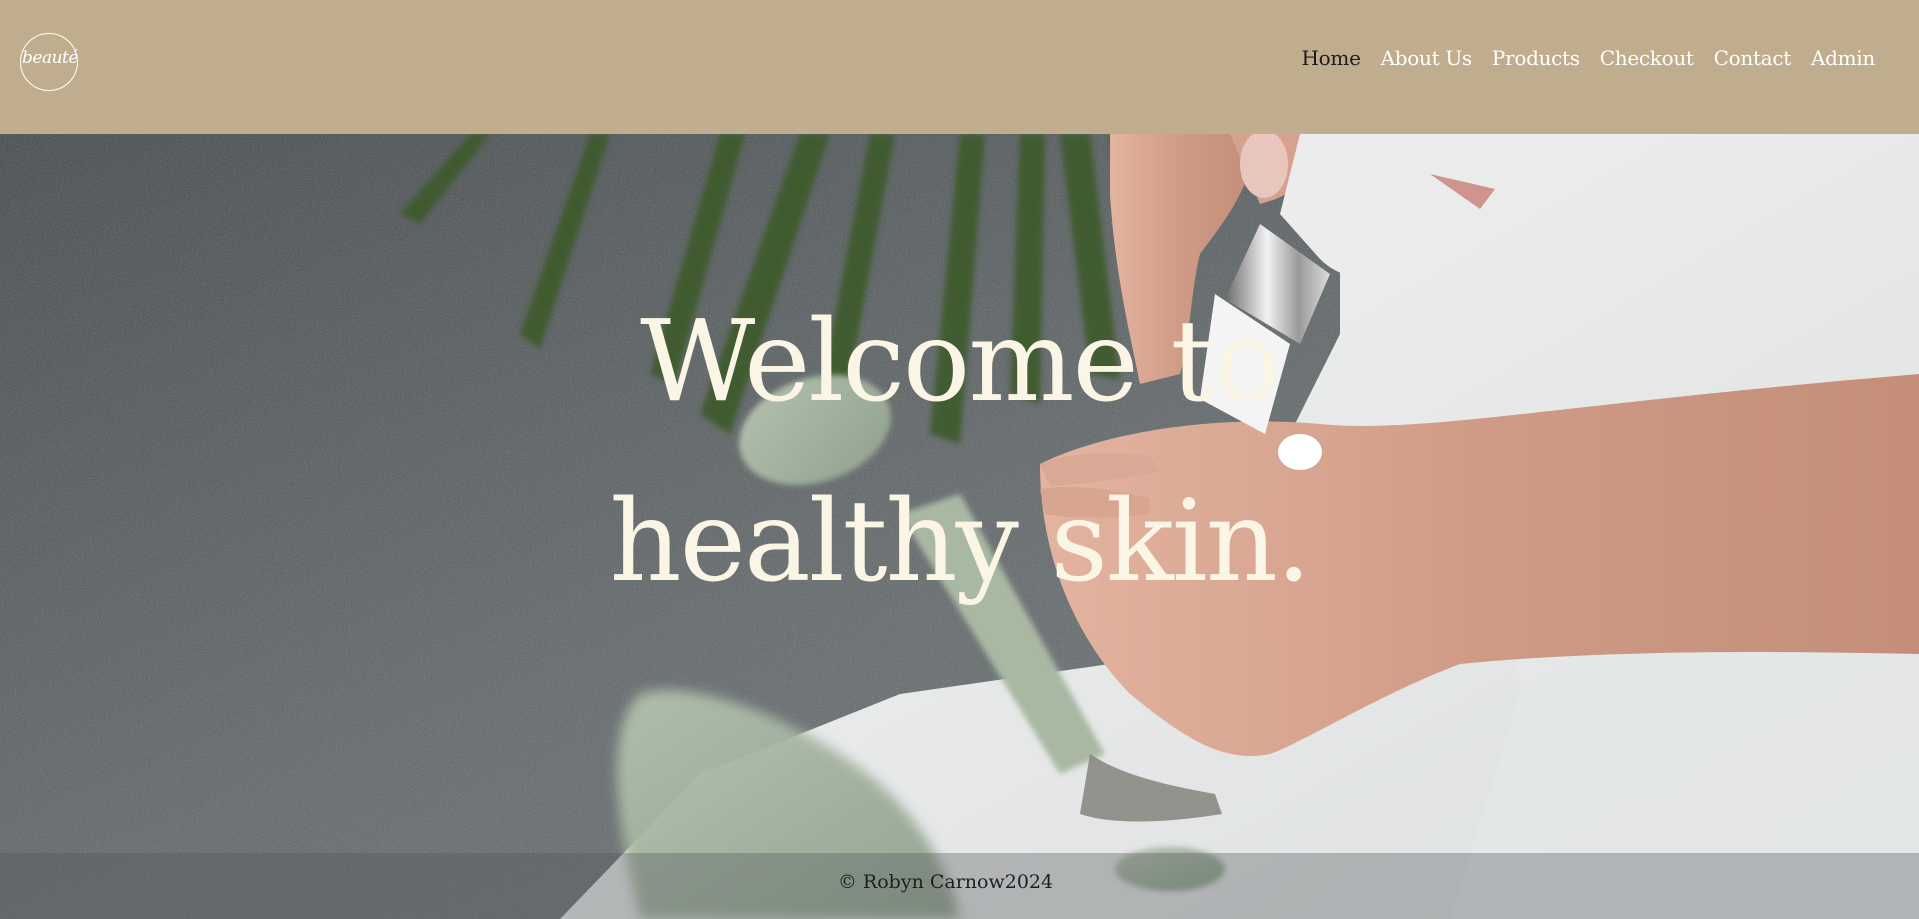 The image size is (1919, 919). I want to click on nav-link-about-us: About Us, so click(1427, 58).